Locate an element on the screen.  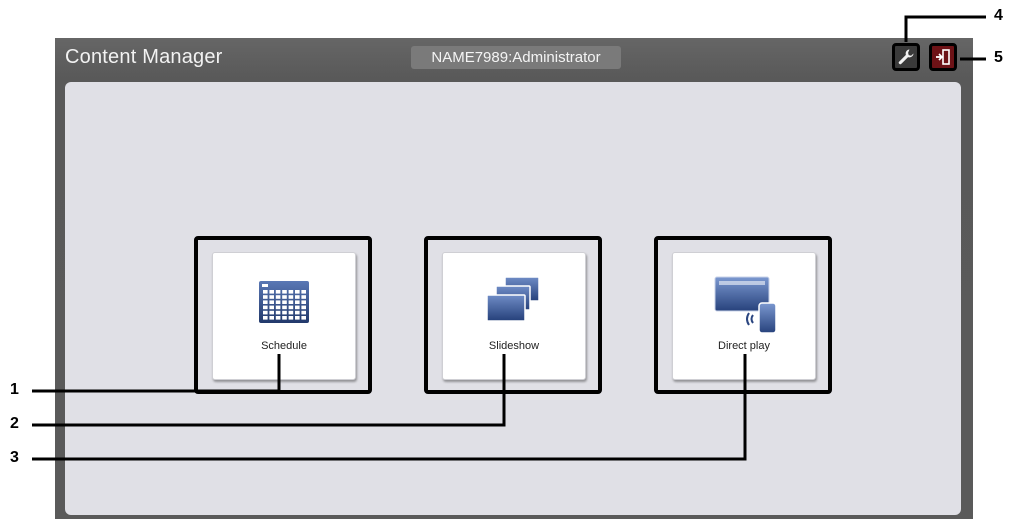
app-title: Content Manager is located at coordinates (144, 57).